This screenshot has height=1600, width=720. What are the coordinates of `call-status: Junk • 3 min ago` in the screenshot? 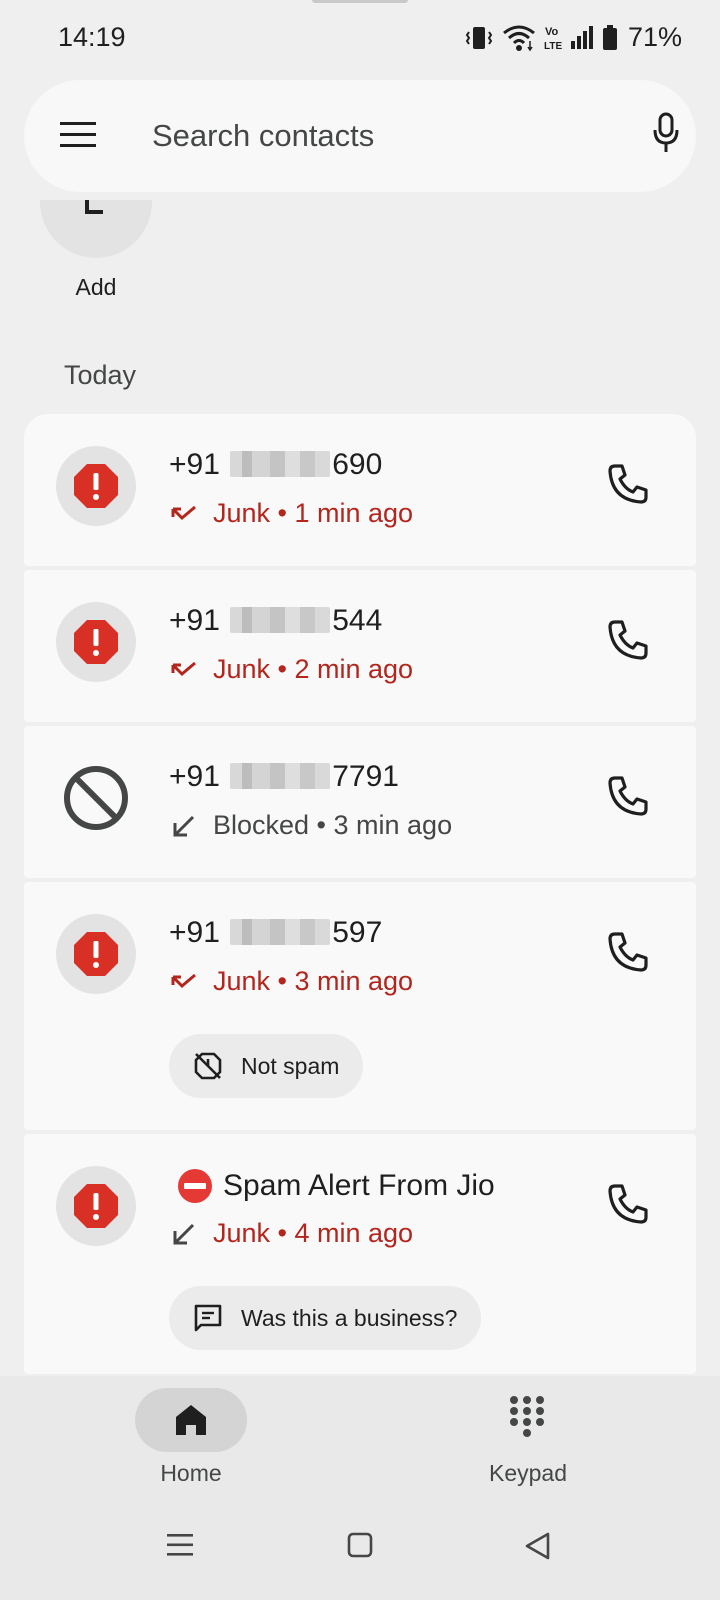 It's located at (291, 981).